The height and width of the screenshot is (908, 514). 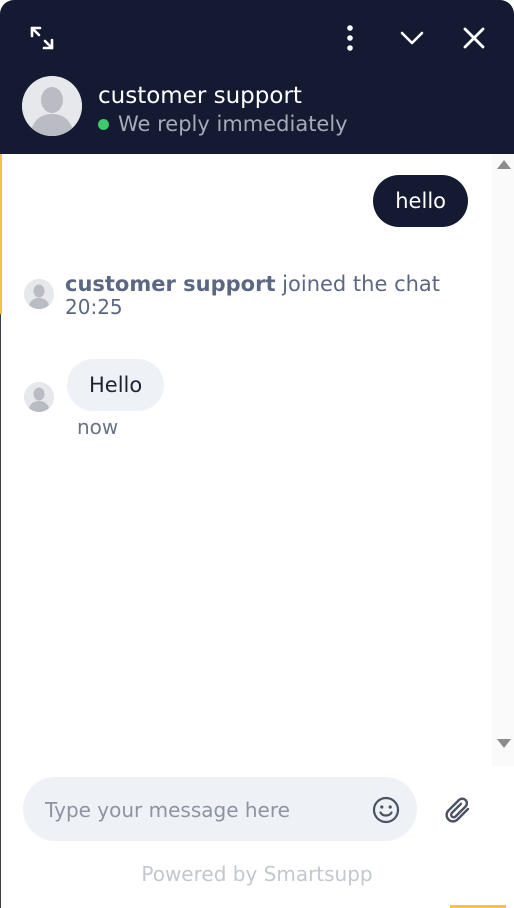 I want to click on close-button, so click(x=474, y=38).